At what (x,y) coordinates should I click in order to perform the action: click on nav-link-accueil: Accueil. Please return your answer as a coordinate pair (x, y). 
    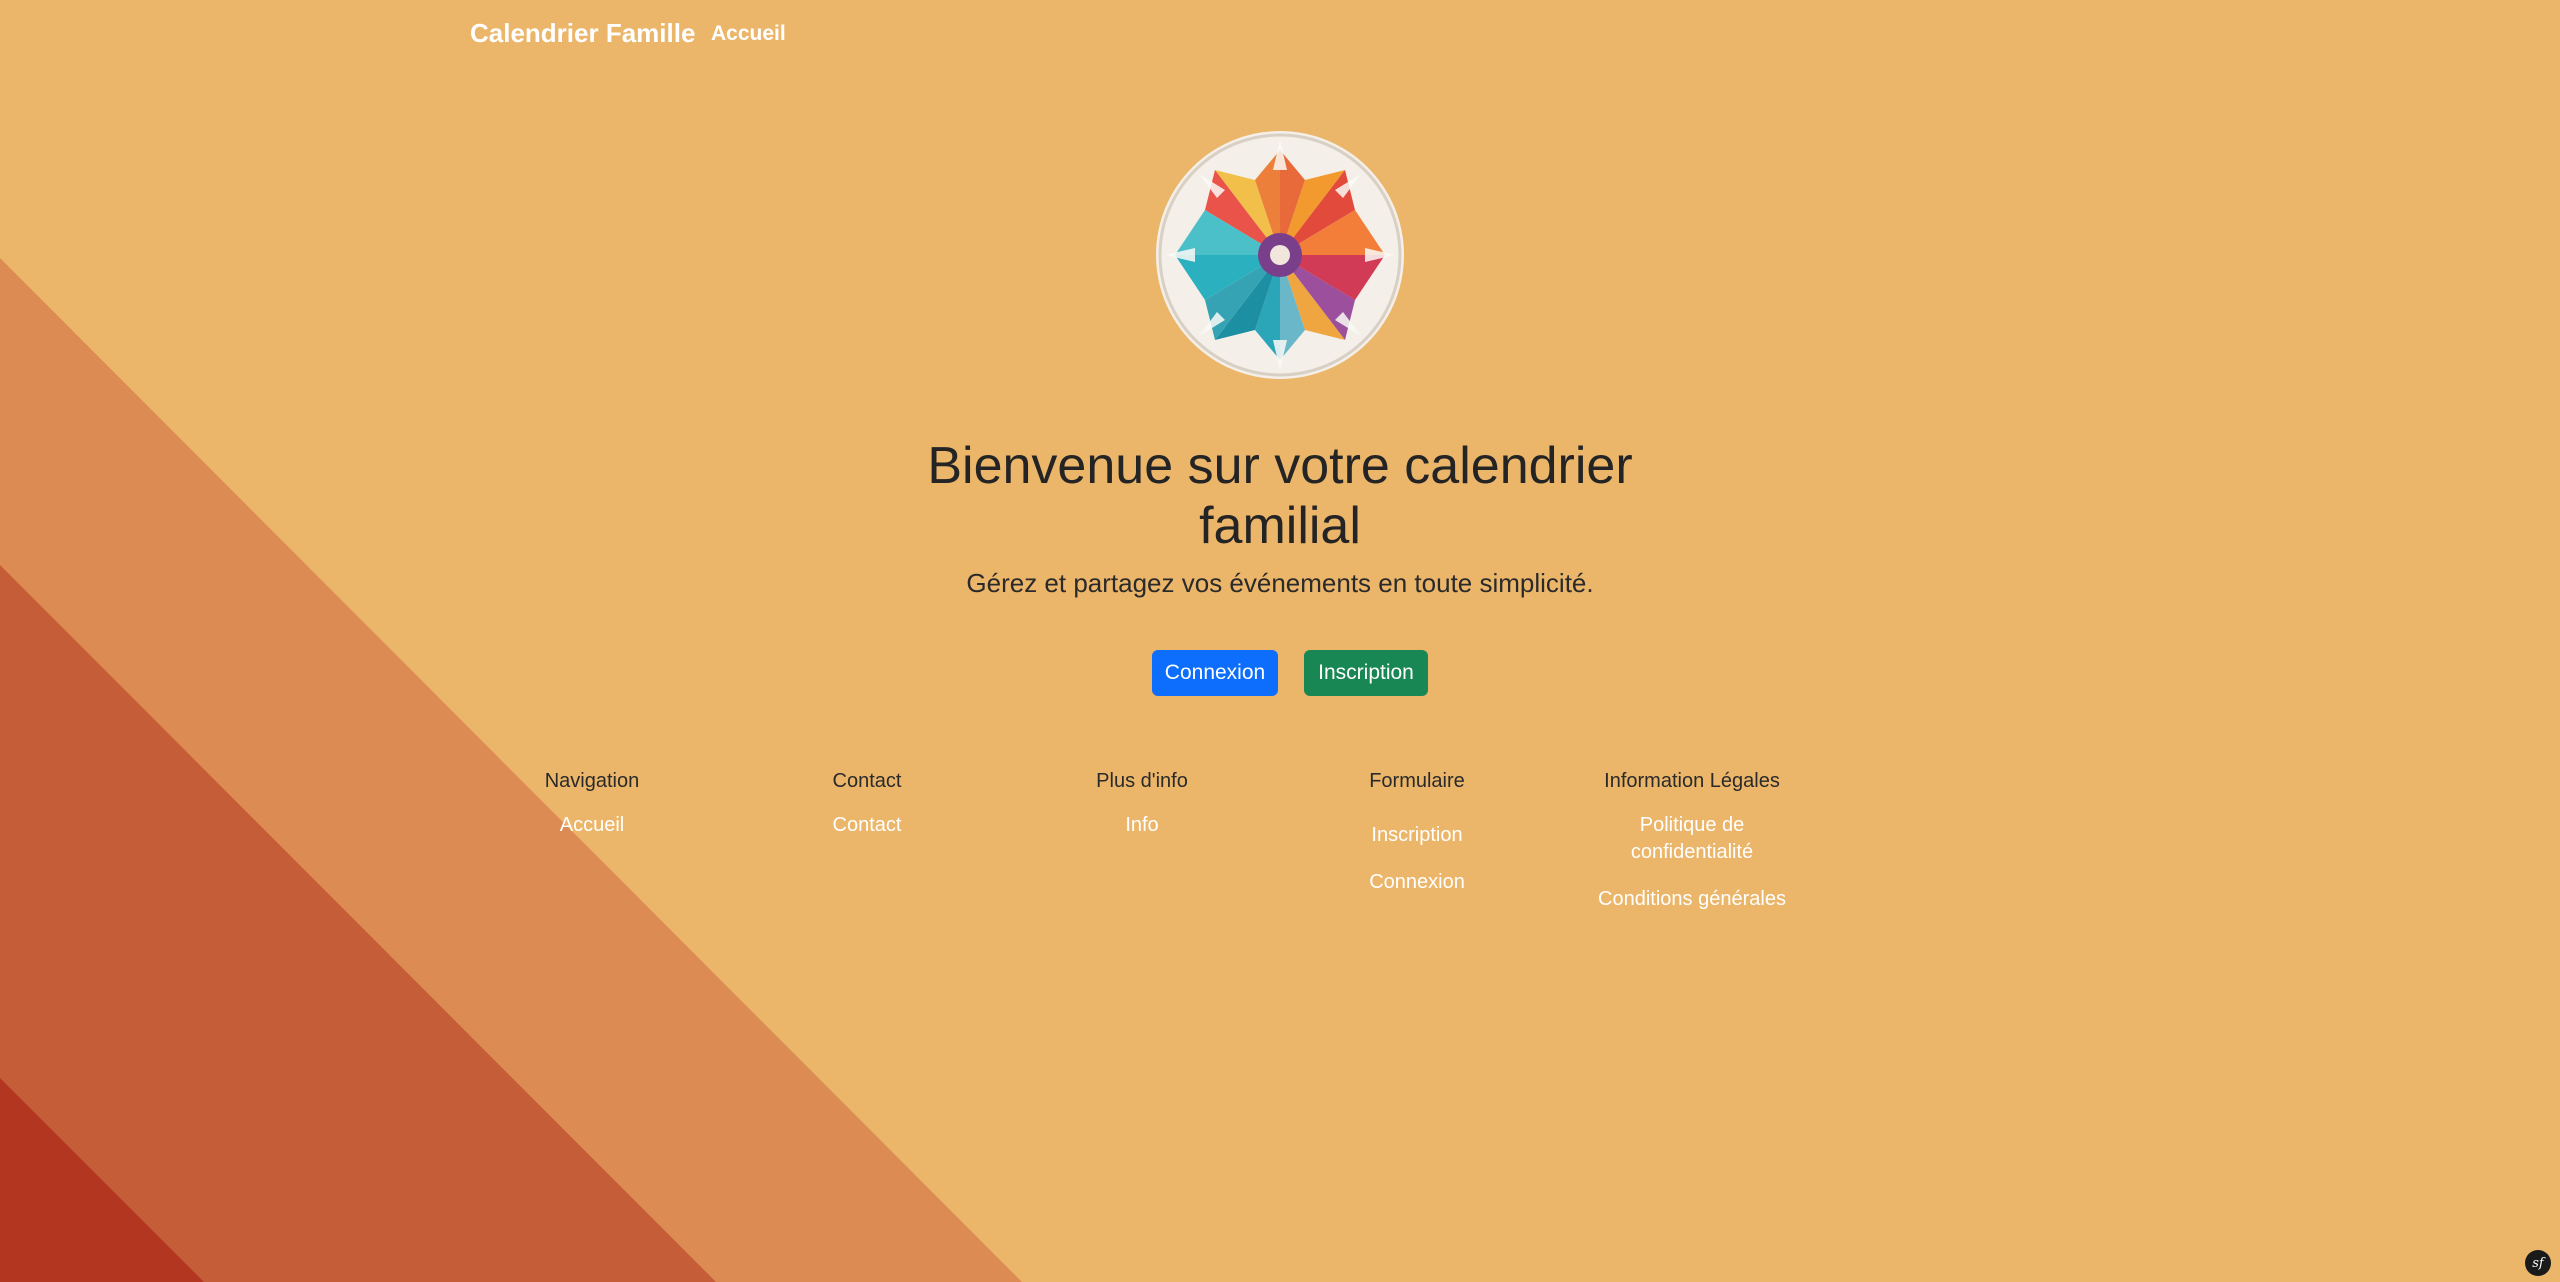
    Looking at the image, I should click on (748, 34).